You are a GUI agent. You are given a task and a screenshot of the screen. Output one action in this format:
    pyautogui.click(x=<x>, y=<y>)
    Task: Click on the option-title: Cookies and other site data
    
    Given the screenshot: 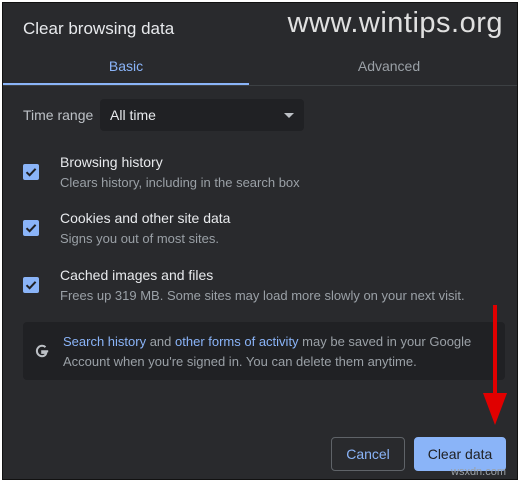 What is the action you would take?
    pyautogui.click(x=145, y=218)
    